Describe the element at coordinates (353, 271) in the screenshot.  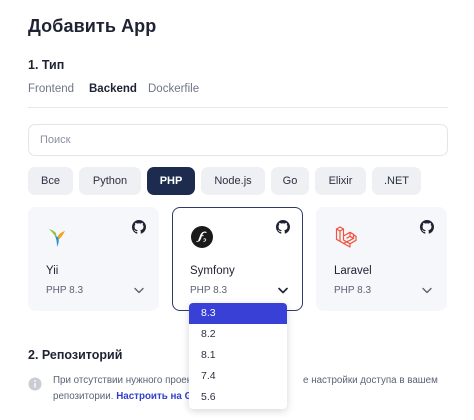
I see `framework-name: Laravel` at that location.